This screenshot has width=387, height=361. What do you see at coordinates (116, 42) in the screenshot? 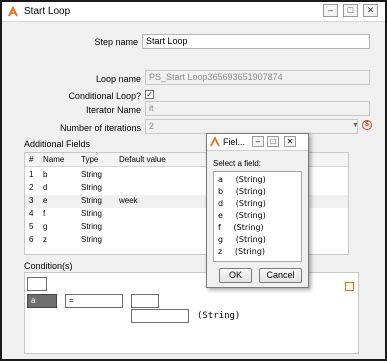
I see `step-name-label: Step name` at bounding box center [116, 42].